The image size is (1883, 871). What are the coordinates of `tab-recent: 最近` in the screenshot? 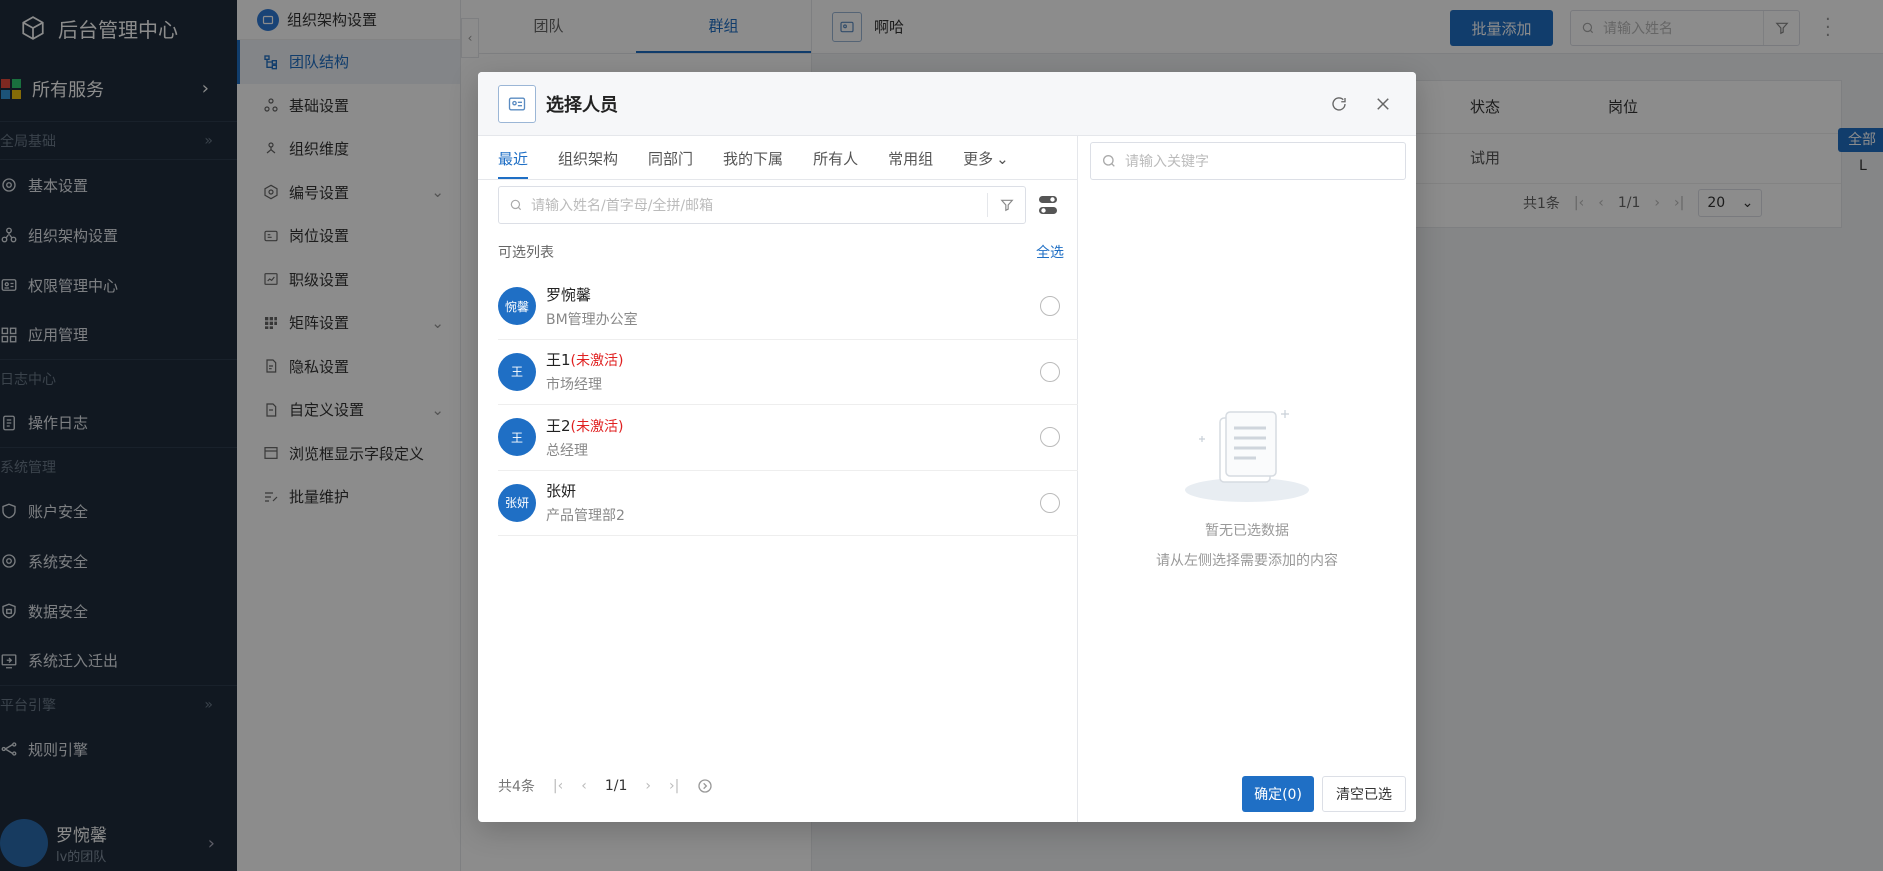 It's located at (513, 163).